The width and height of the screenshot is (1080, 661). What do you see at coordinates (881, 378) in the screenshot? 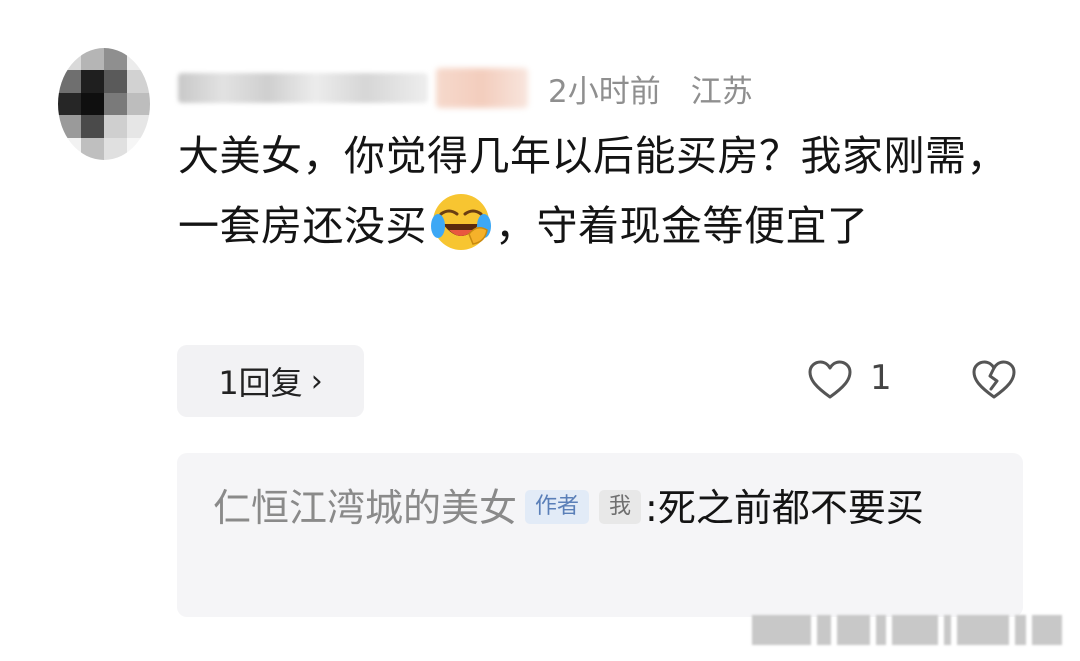
I see `like-count: 1` at bounding box center [881, 378].